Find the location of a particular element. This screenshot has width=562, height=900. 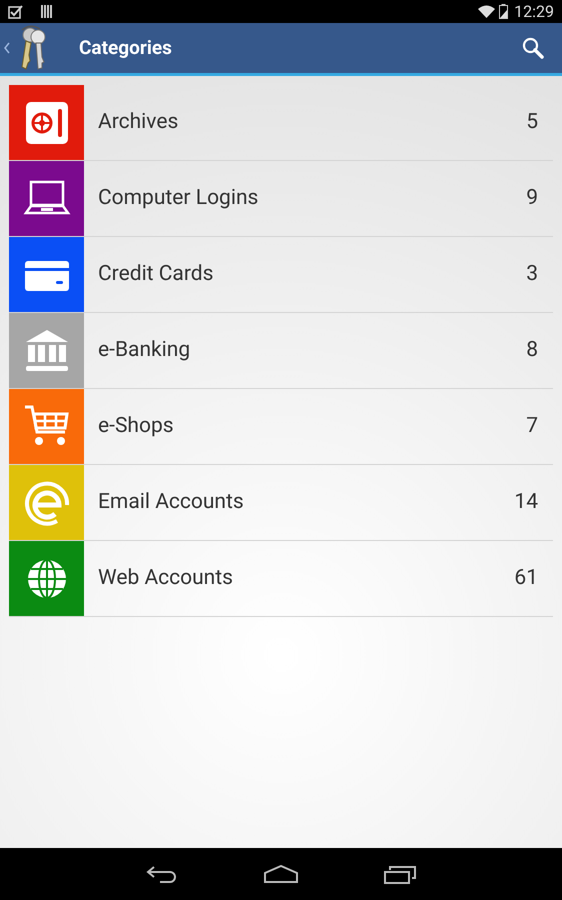

category-name: e-Shops is located at coordinates (136, 426).